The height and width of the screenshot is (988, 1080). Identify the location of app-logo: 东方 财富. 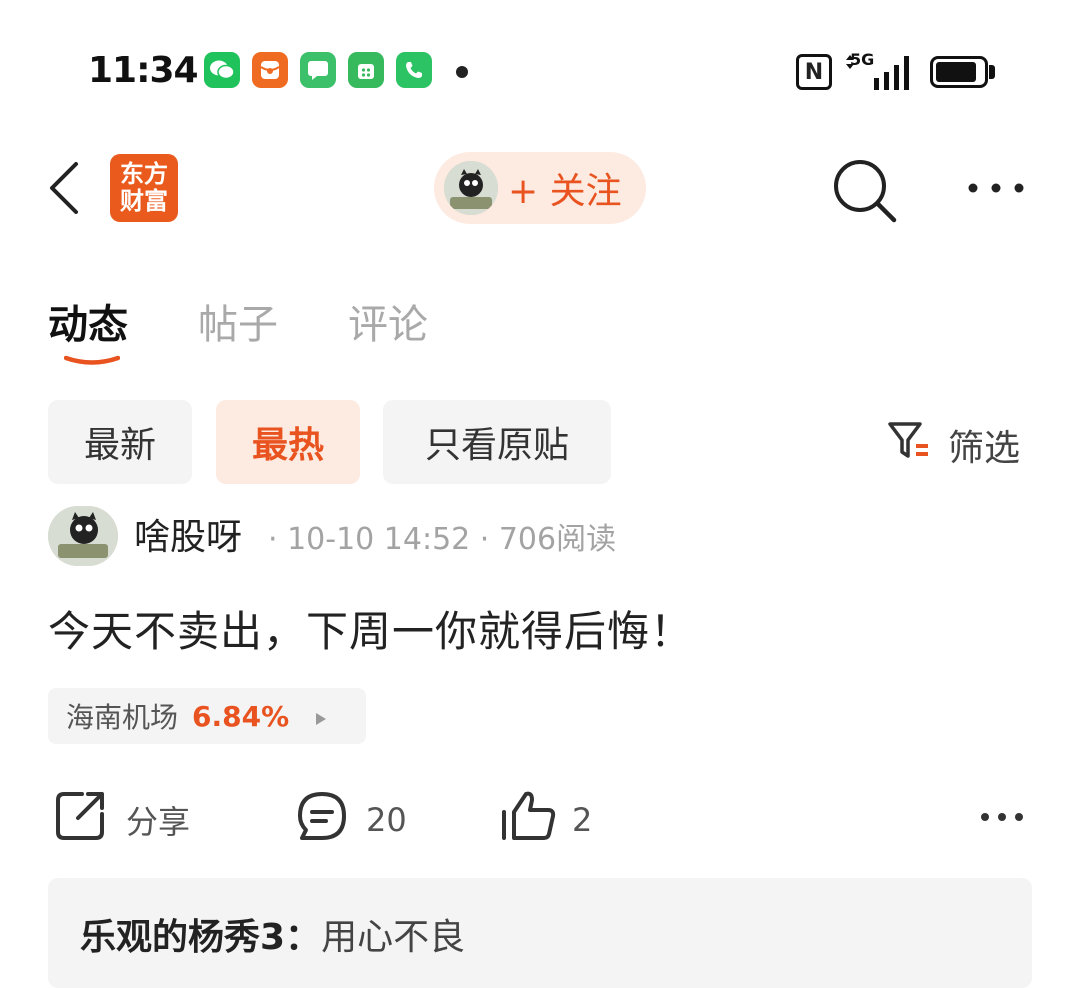
(144, 188).